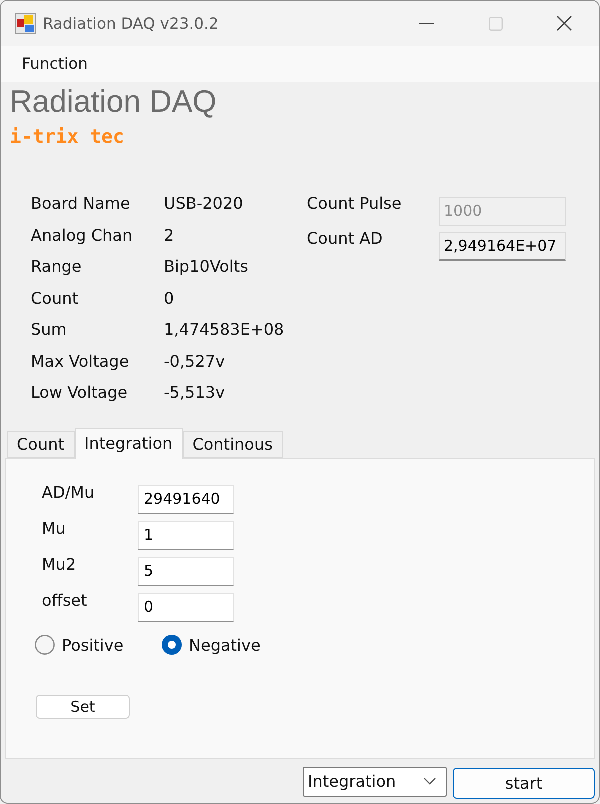 The image size is (600, 804). Describe the element at coordinates (186, 607) in the screenshot. I see `param-input-field: 0` at that location.